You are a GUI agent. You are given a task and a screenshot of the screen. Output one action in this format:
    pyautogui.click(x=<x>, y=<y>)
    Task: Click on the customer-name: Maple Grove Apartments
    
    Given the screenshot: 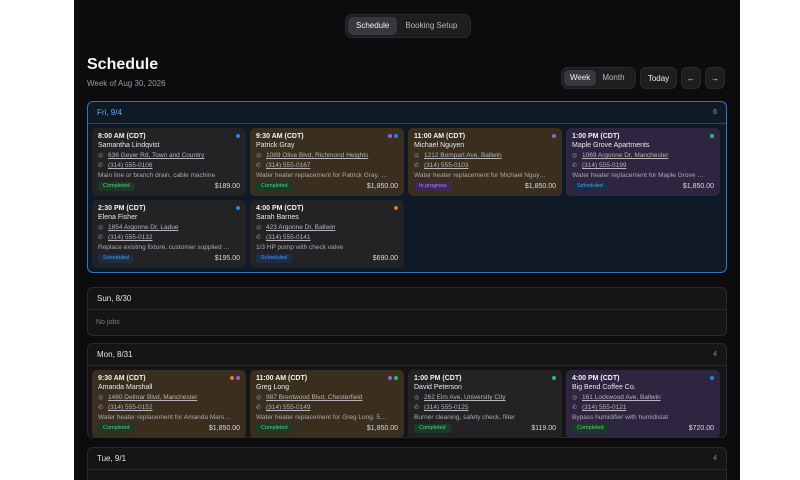 What is the action you would take?
    pyautogui.click(x=611, y=145)
    